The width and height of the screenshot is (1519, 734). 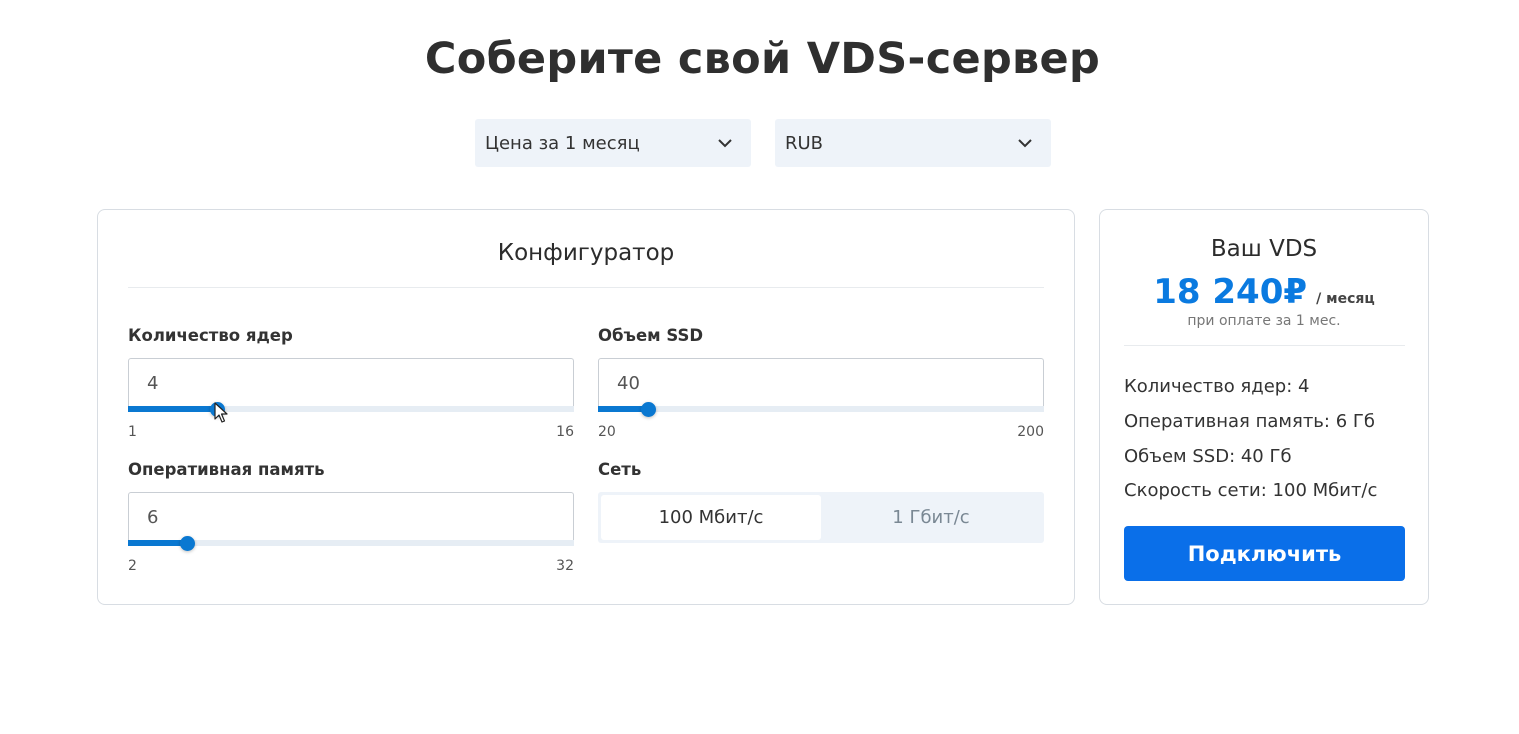 What do you see at coordinates (620, 469) in the screenshot?
I see `network-label: Сеть` at bounding box center [620, 469].